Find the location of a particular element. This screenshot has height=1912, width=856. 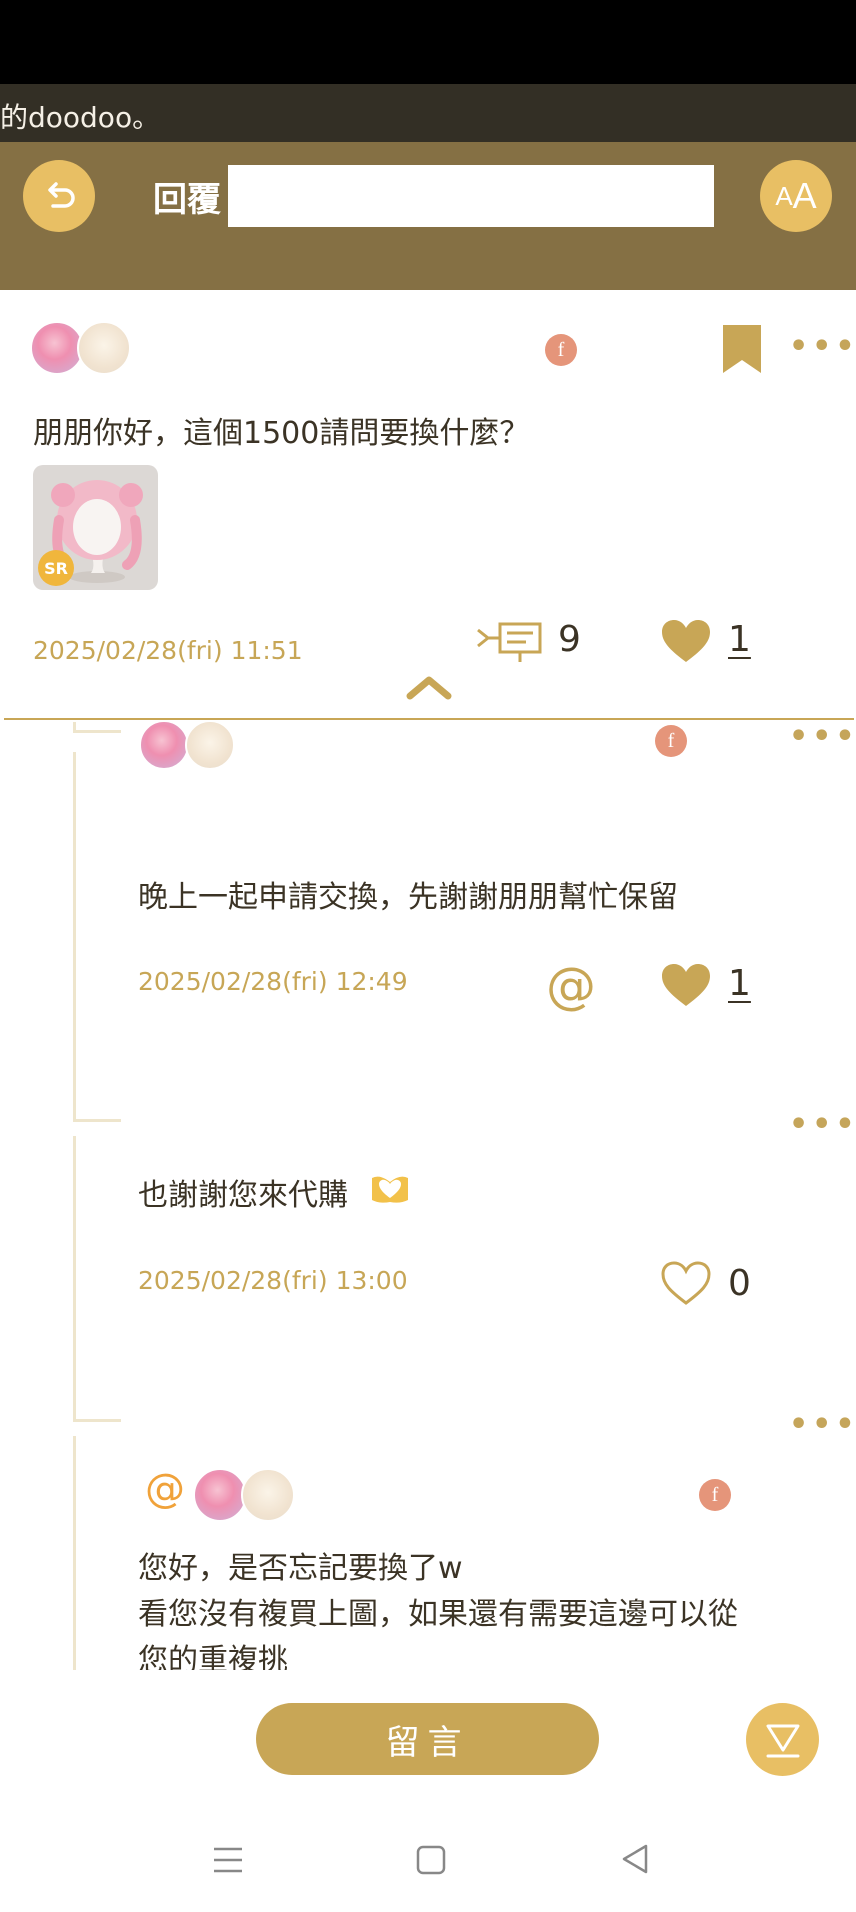

scroll-down-icon is located at coordinates (782, 1740).